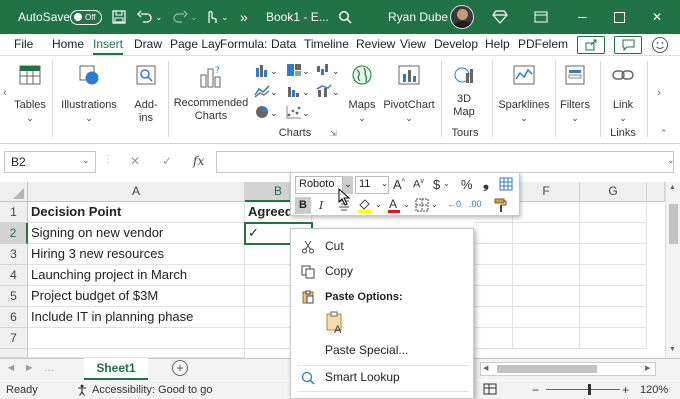 The height and width of the screenshot is (399, 680). I want to click on row-header-2: 2, so click(14, 233).